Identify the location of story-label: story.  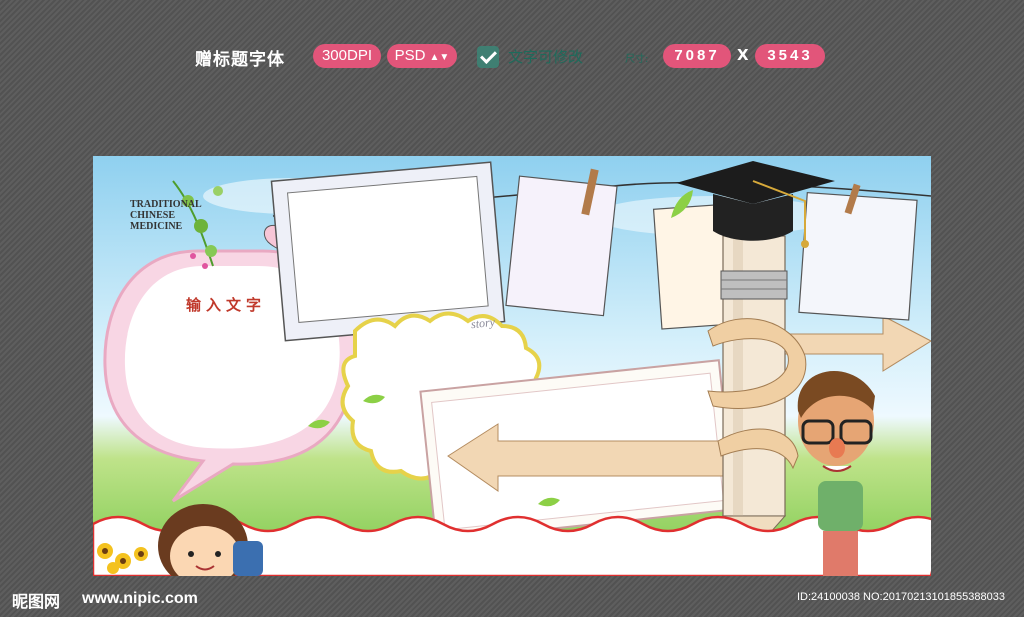
(483, 323).